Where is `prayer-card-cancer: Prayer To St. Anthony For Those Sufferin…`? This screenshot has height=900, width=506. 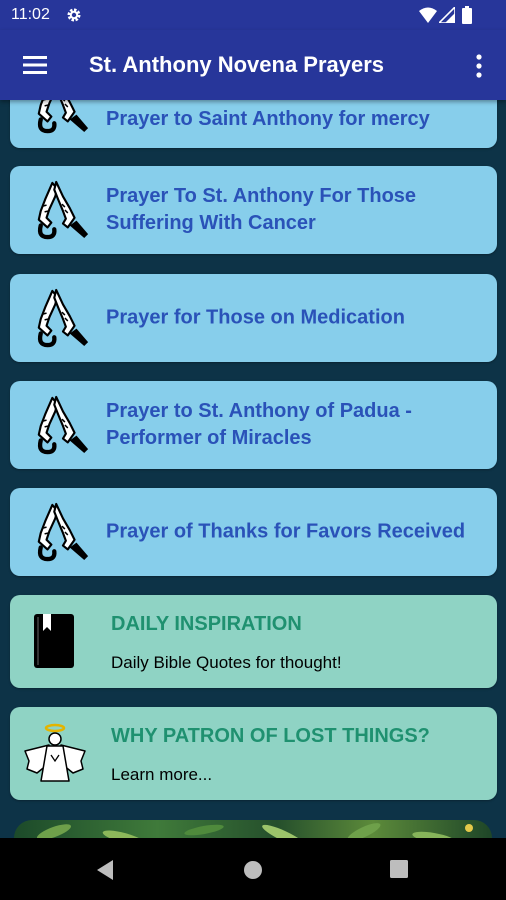 prayer-card-cancer: Prayer To St. Anthony For Those Sufferin… is located at coordinates (253, 210).